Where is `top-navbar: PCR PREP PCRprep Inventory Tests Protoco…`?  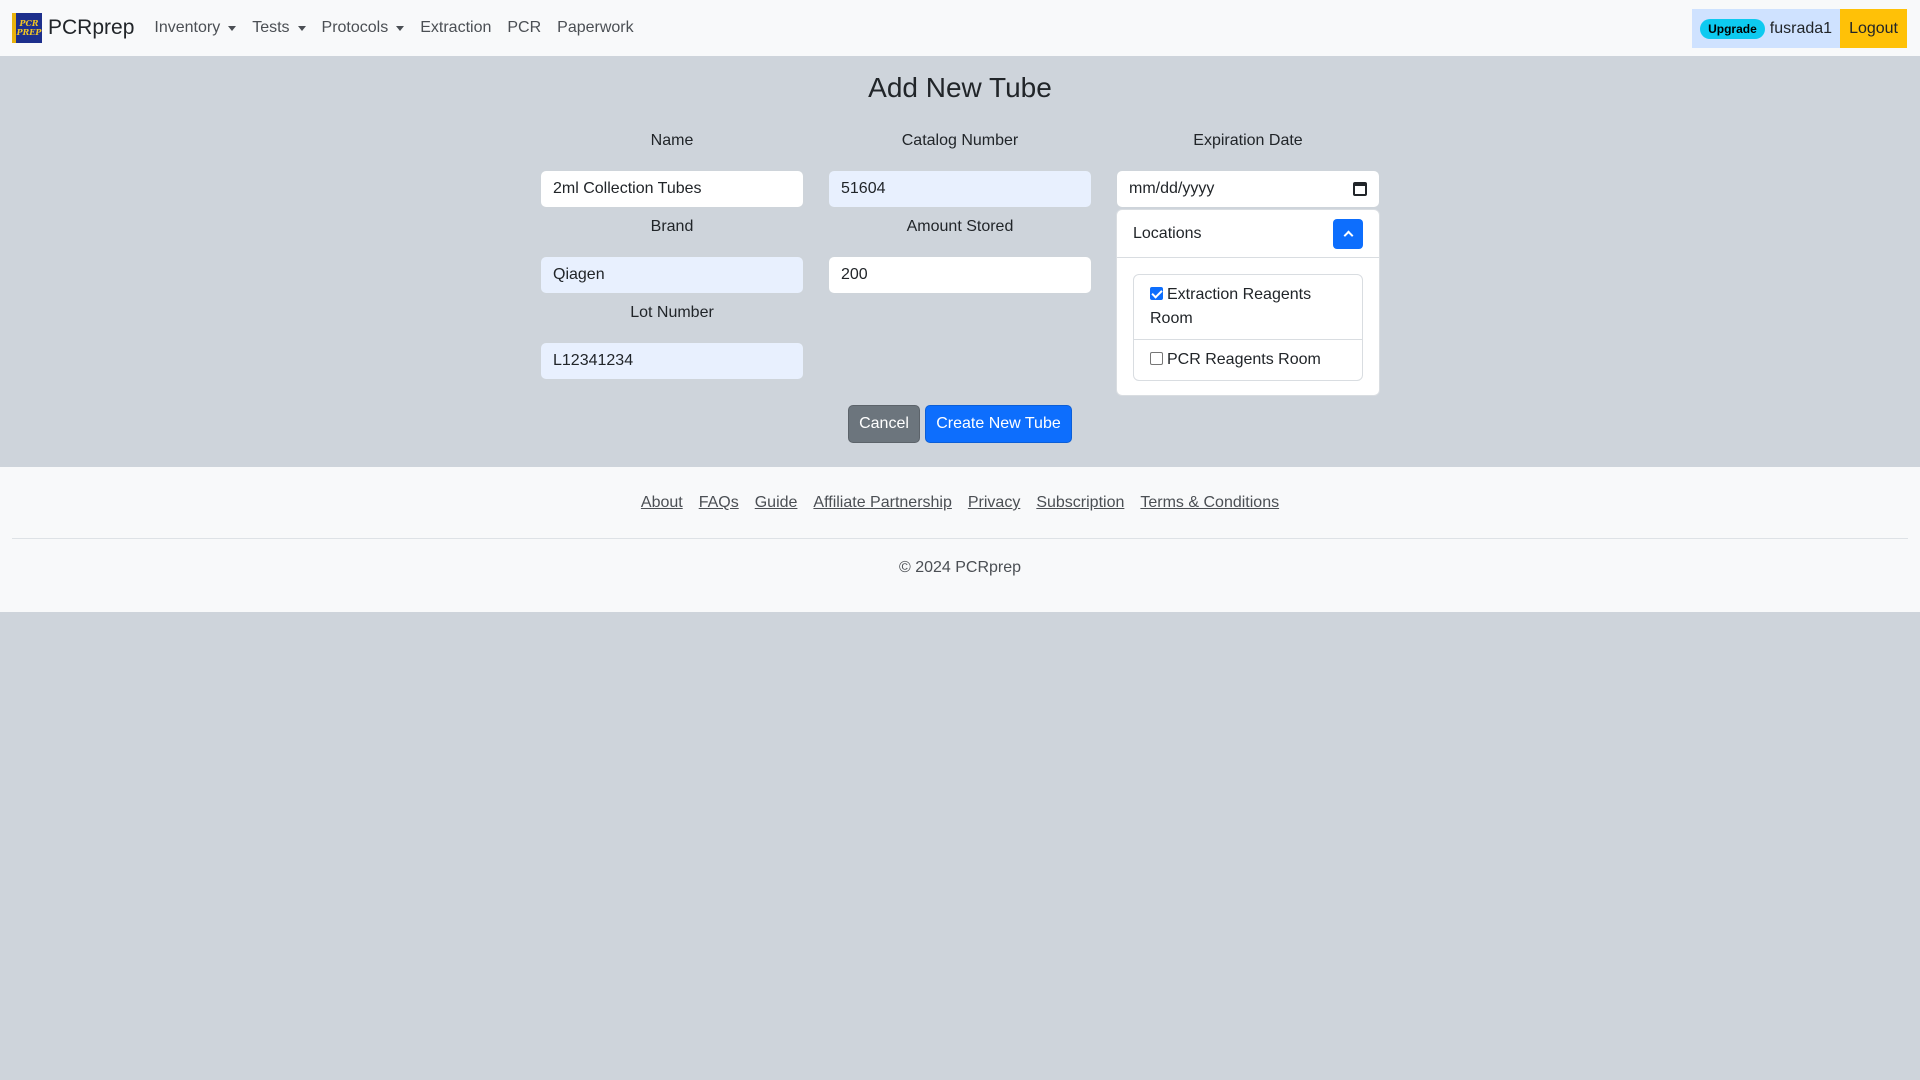
top-navbar: PCR PREP PCRprep Inventory Tests Protoco… is located at coordinates (960, 28).